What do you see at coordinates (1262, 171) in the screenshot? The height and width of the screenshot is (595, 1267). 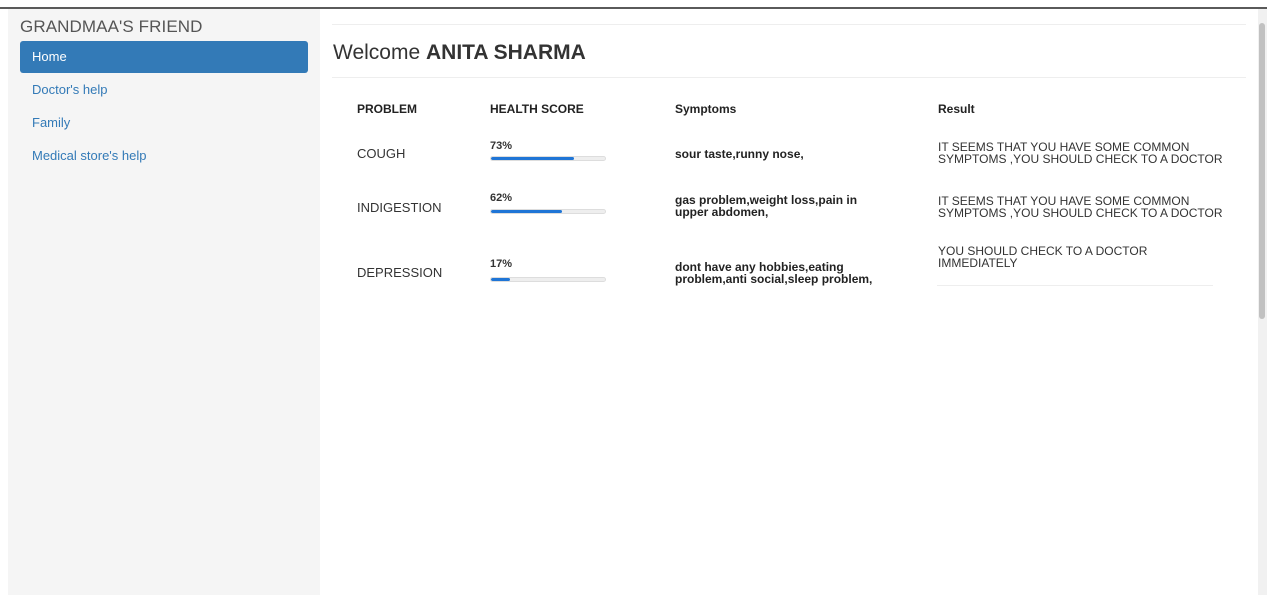 I see `scrollbar-thumb` at bounding box center [1262, 171].